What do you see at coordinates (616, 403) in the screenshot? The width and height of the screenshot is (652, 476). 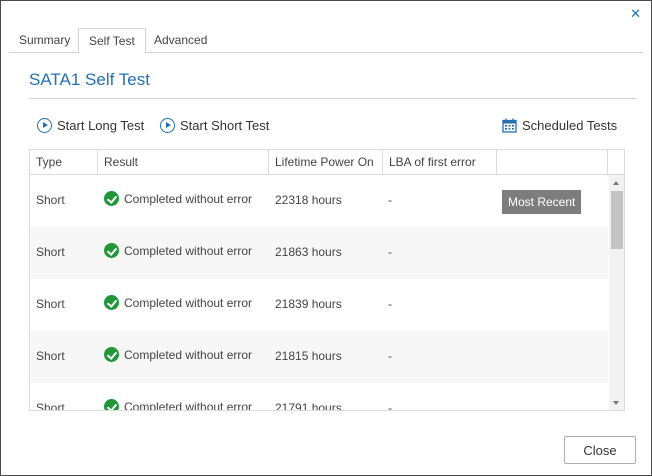 I see `scroll-down-arrow-icon` at bounding box center [616, 403].